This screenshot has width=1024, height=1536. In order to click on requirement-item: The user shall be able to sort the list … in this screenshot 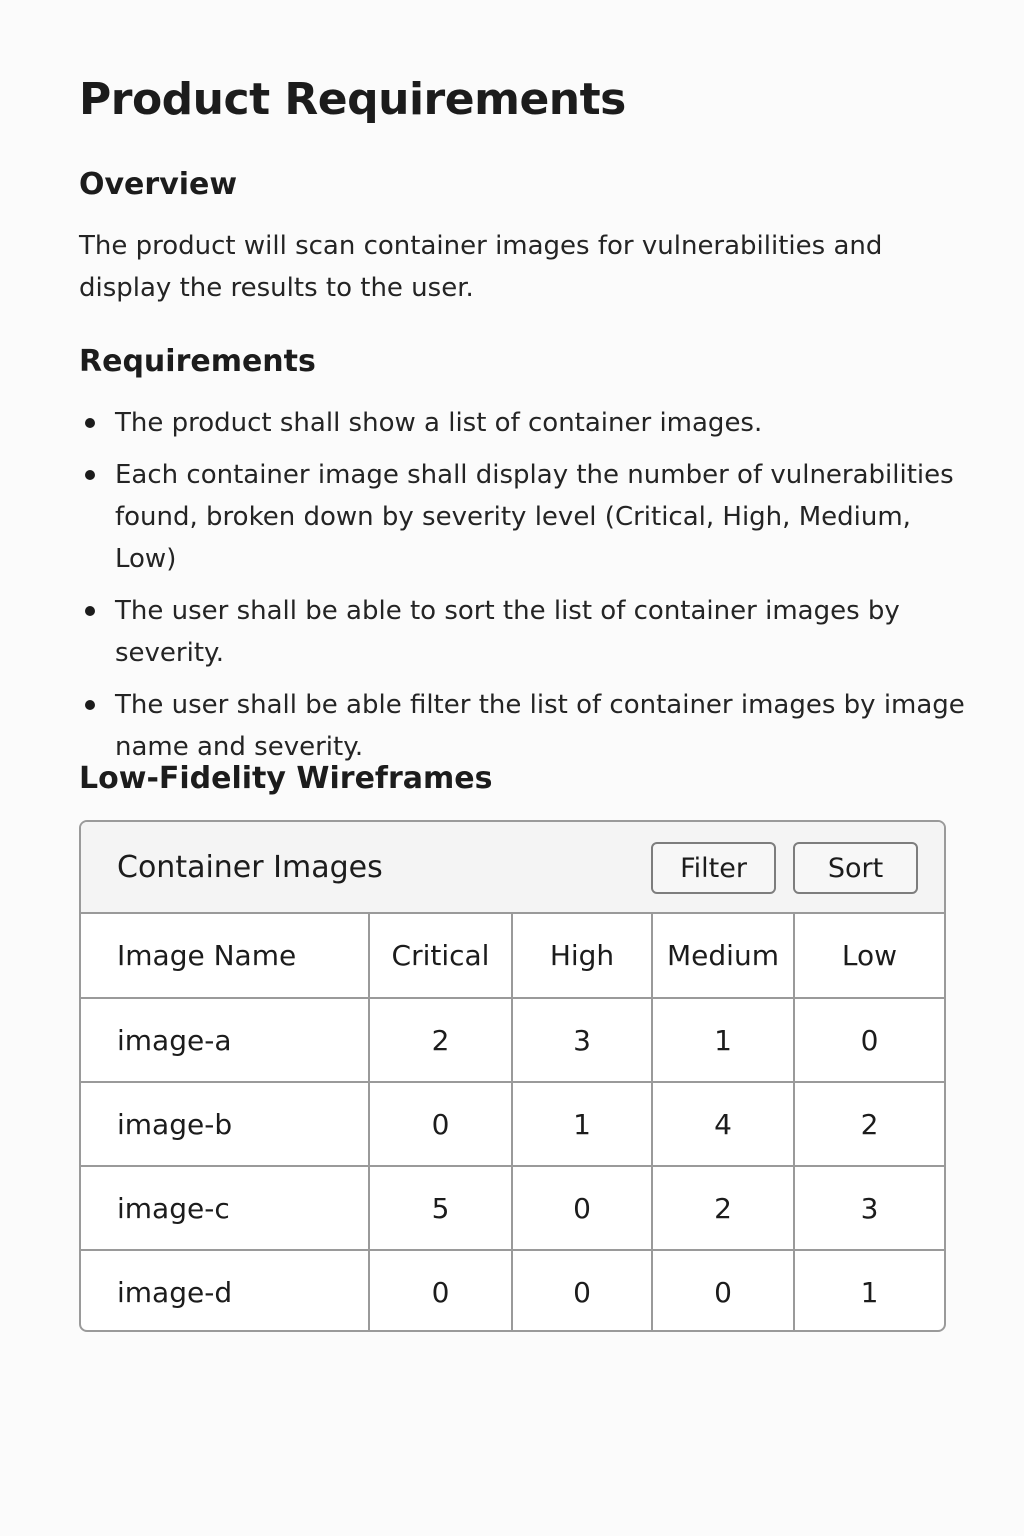, I will do `click(524, 632)`.